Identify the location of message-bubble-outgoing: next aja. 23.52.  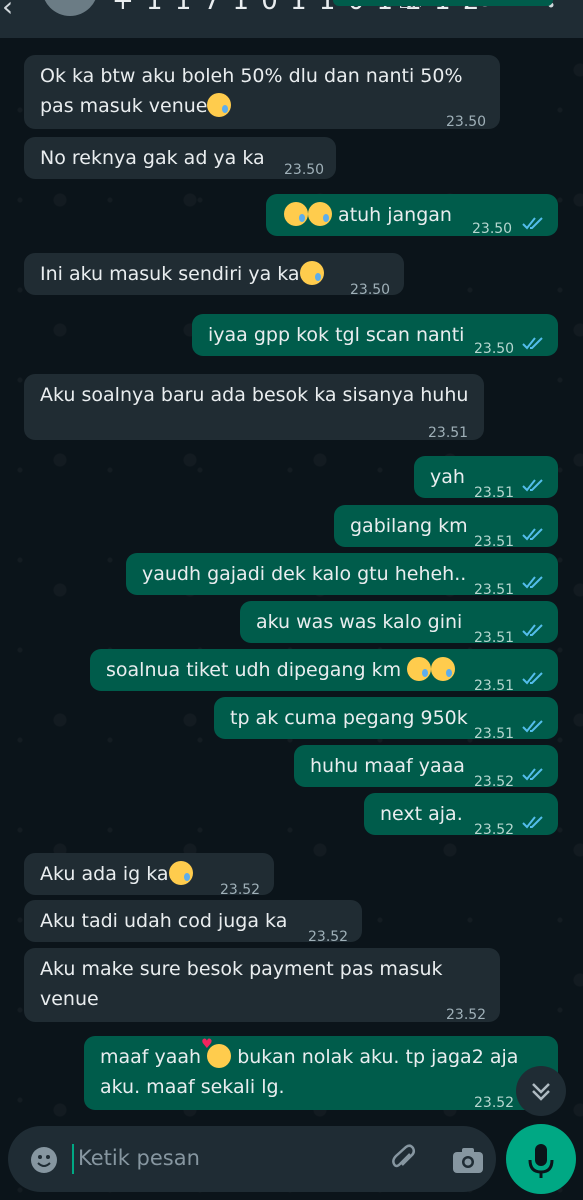
(461, 815).